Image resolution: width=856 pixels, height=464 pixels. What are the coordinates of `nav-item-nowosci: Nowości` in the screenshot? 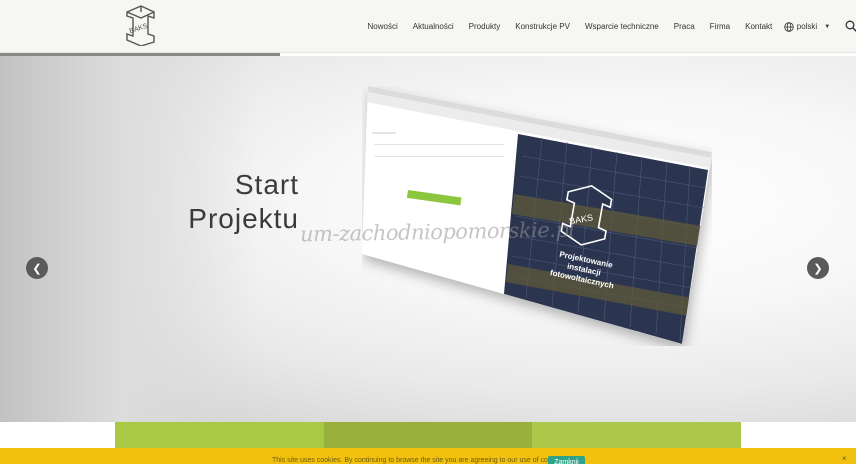 It's located at (382, 26).